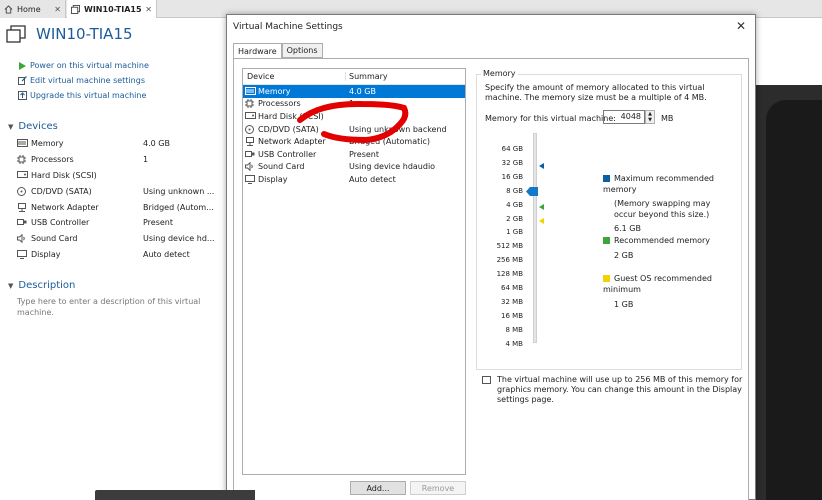 The height and width of the screenshot is (500, 822). Describe the element at coordinates (514, 329) in the screenshot. I see `scale-tick-label: 8 MB` at that location.